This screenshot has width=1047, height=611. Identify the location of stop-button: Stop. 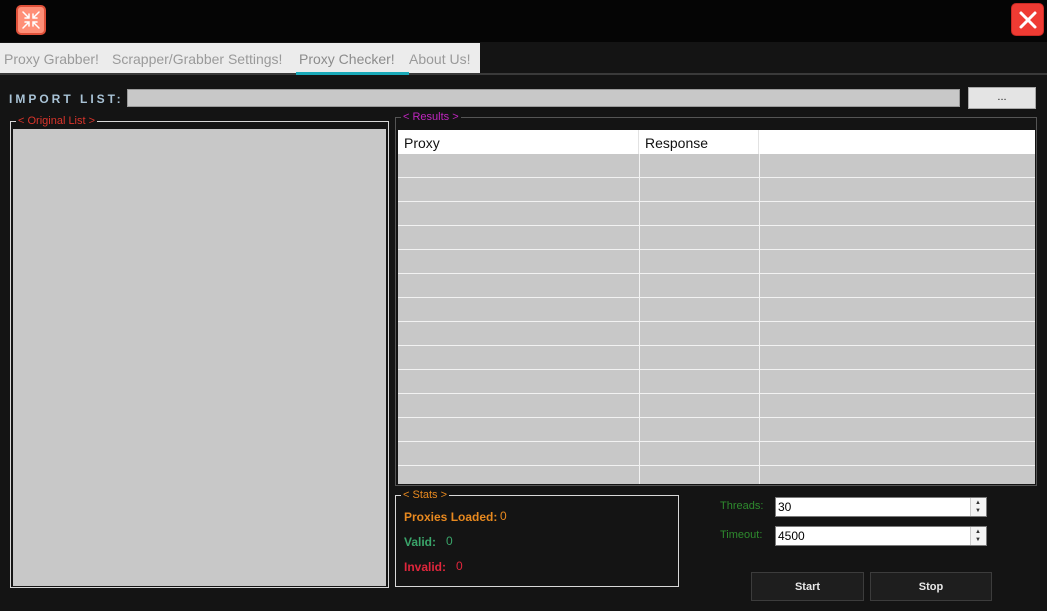
(931, 586).